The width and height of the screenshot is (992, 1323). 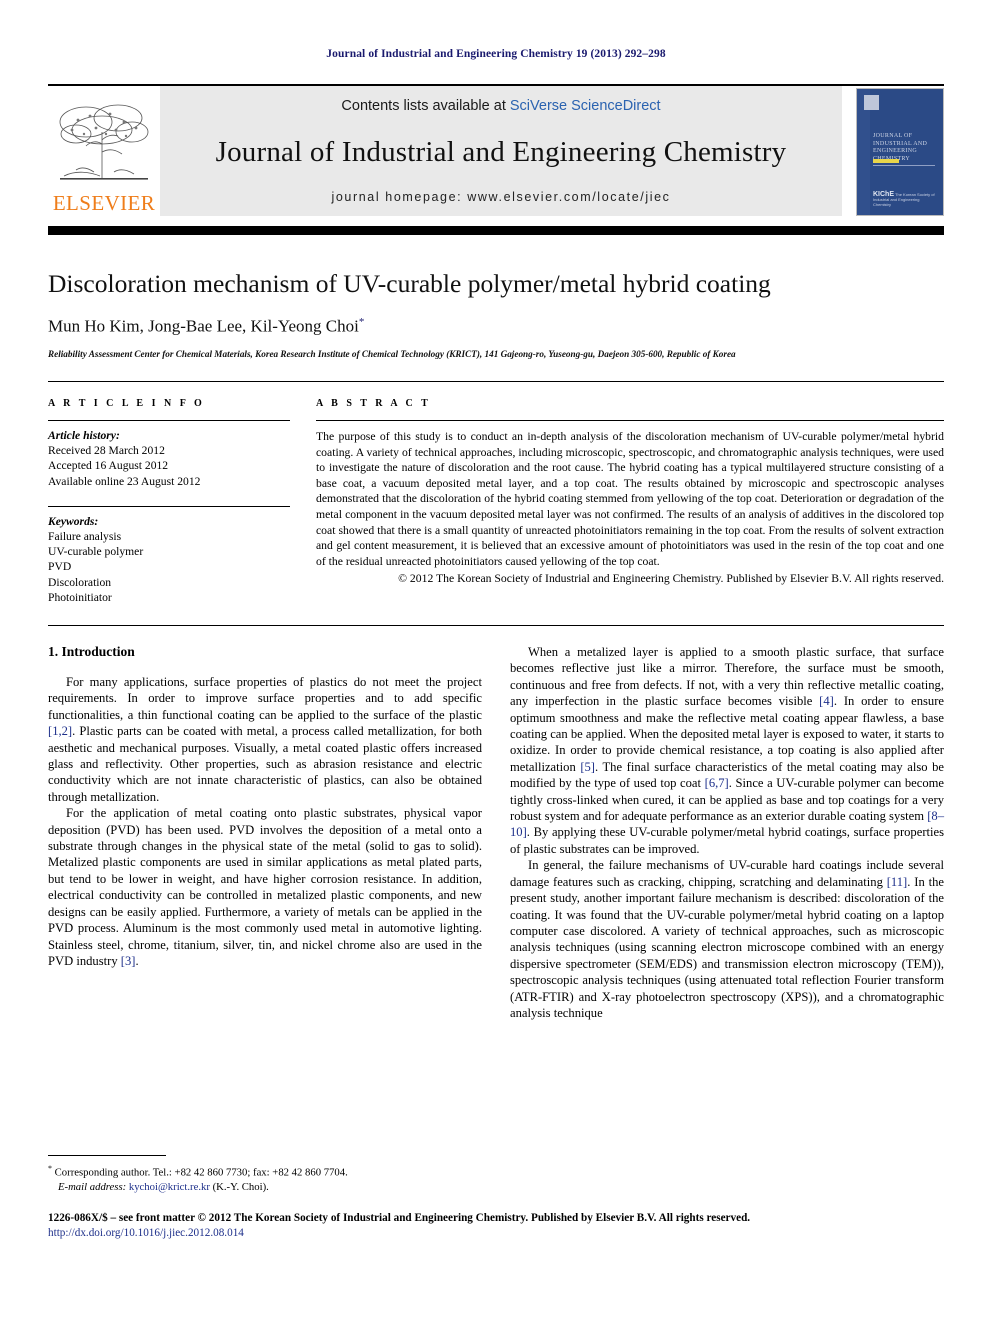 What do you see at coordinates (60, 731) in the screenshot?
I see `citation-ref: [1,2]` at bounding box center [60, 731].